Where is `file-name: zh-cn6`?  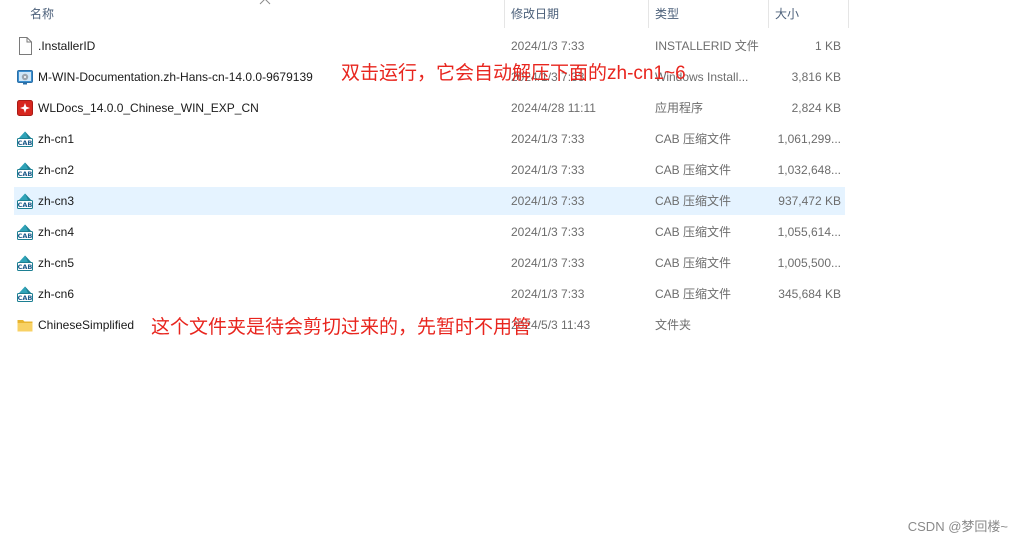
file-name: zh-cn6 is located at coordinates (56, 294).